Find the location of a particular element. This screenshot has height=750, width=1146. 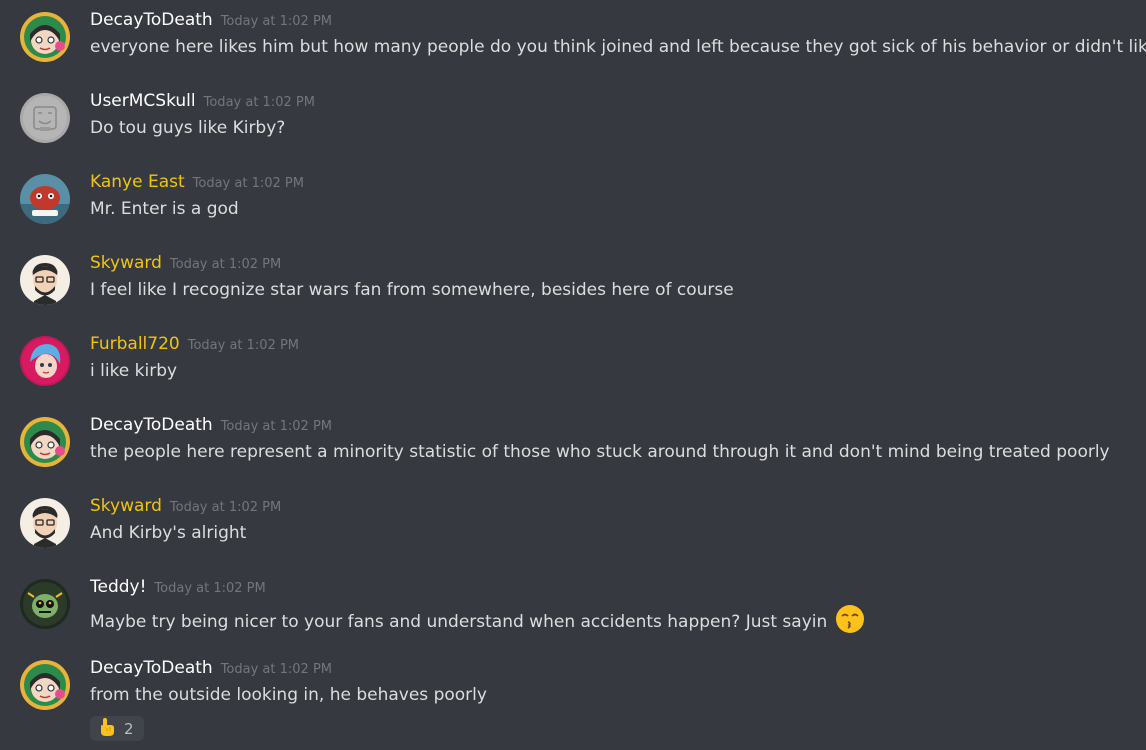

avatar-teddy is located at coordinates (45, 604).